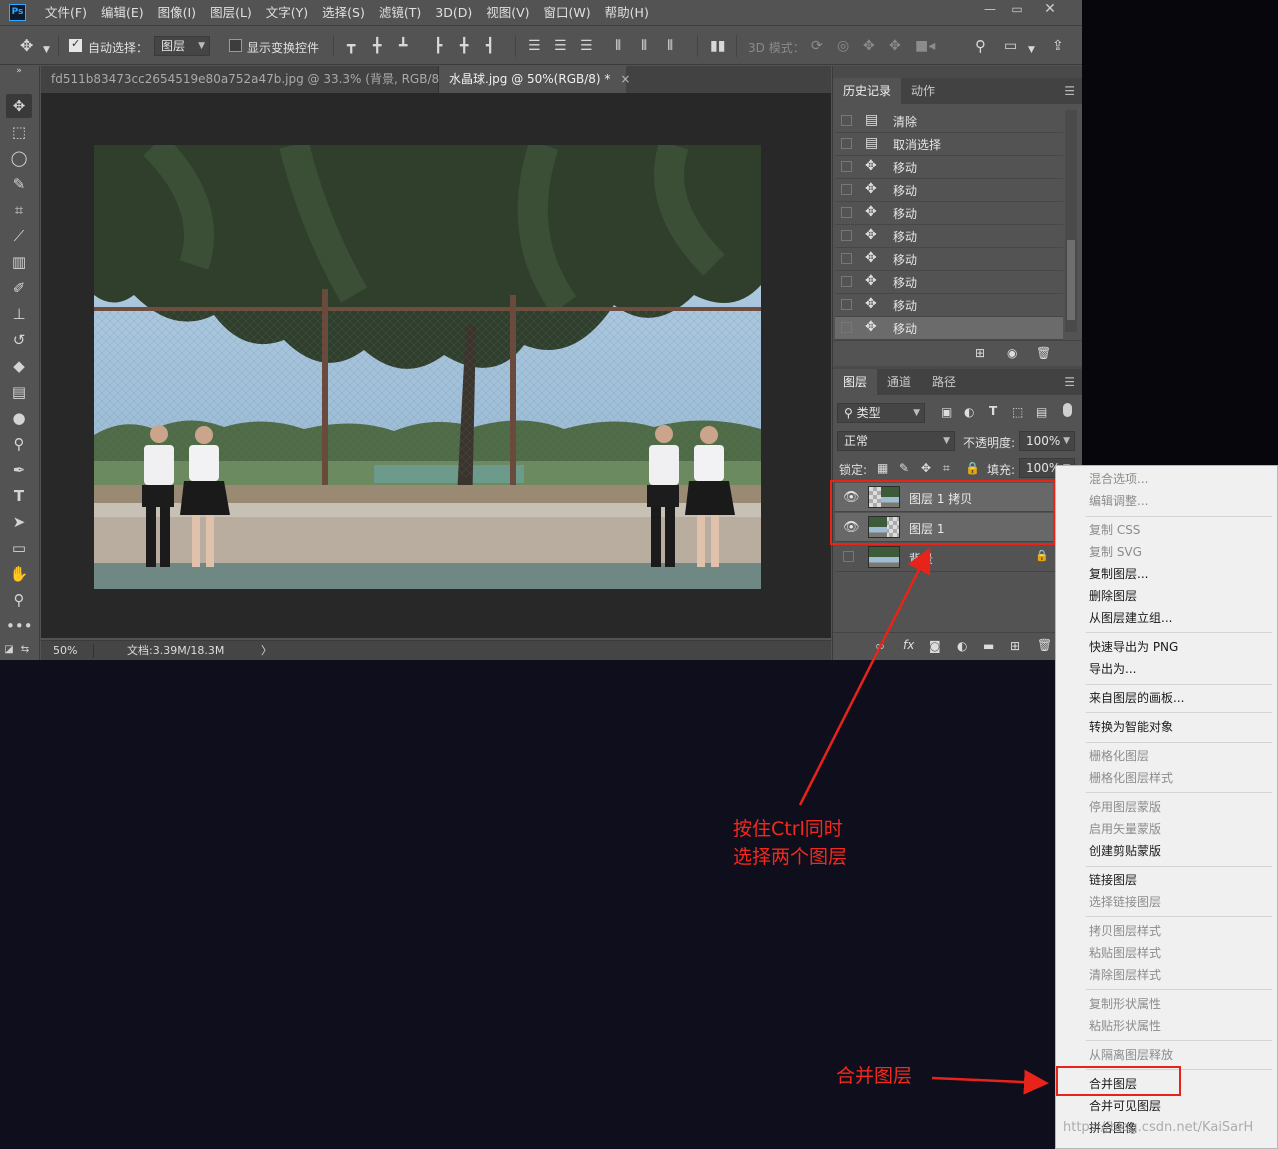 This screenshot has height=1149, width=1278. What do you see at coordinates (990, 1082) in the screenshot?
I see `arrow-to-merge` at bounding box center [990, 1082].